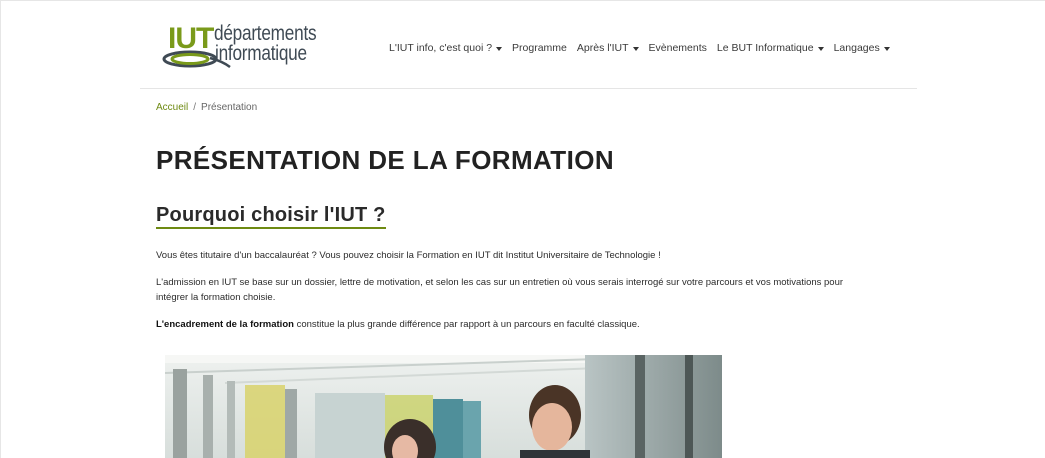  Describe the element at coordinates (229, 107) in the screenshot. I see `breadcrumb-current: Présentation` at that location.